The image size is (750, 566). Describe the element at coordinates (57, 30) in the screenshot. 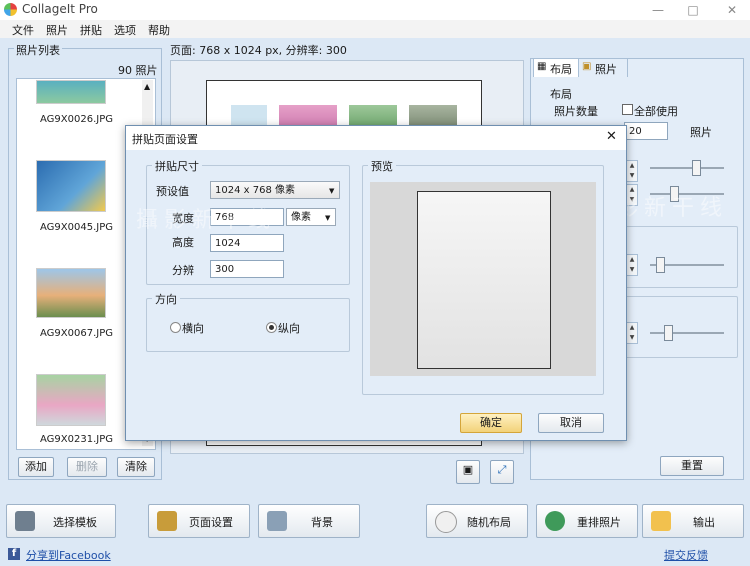

I see `menu-photo: 照片` at that location.